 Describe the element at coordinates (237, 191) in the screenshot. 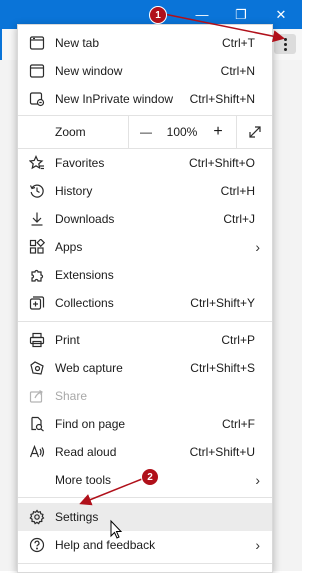

I see `menu-item-shortcut: Ctrl+H` at that location.